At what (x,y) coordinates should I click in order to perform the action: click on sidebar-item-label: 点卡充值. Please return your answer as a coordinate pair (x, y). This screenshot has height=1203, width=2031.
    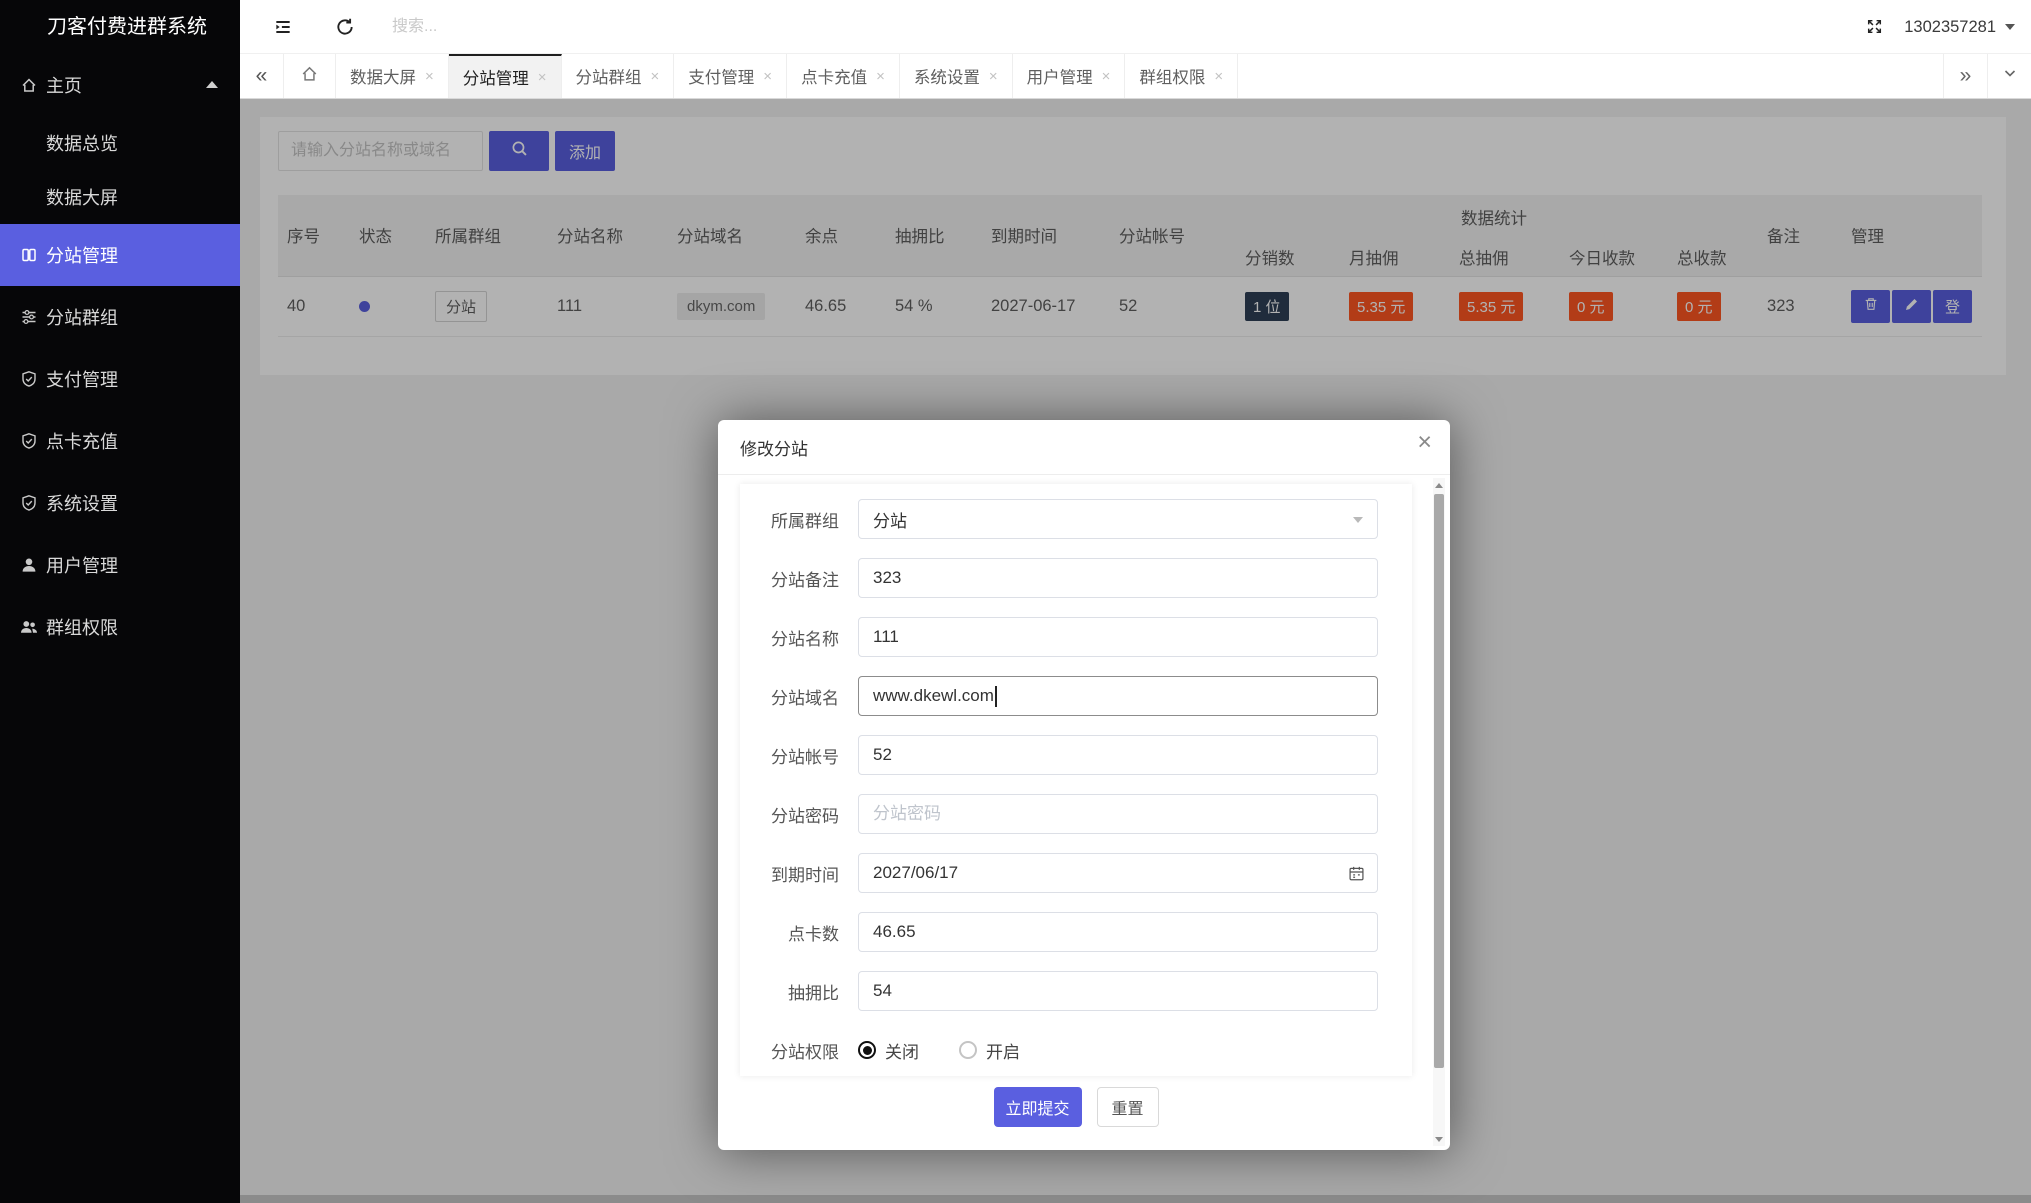
    Looking at the image, I should click on (82, 442).